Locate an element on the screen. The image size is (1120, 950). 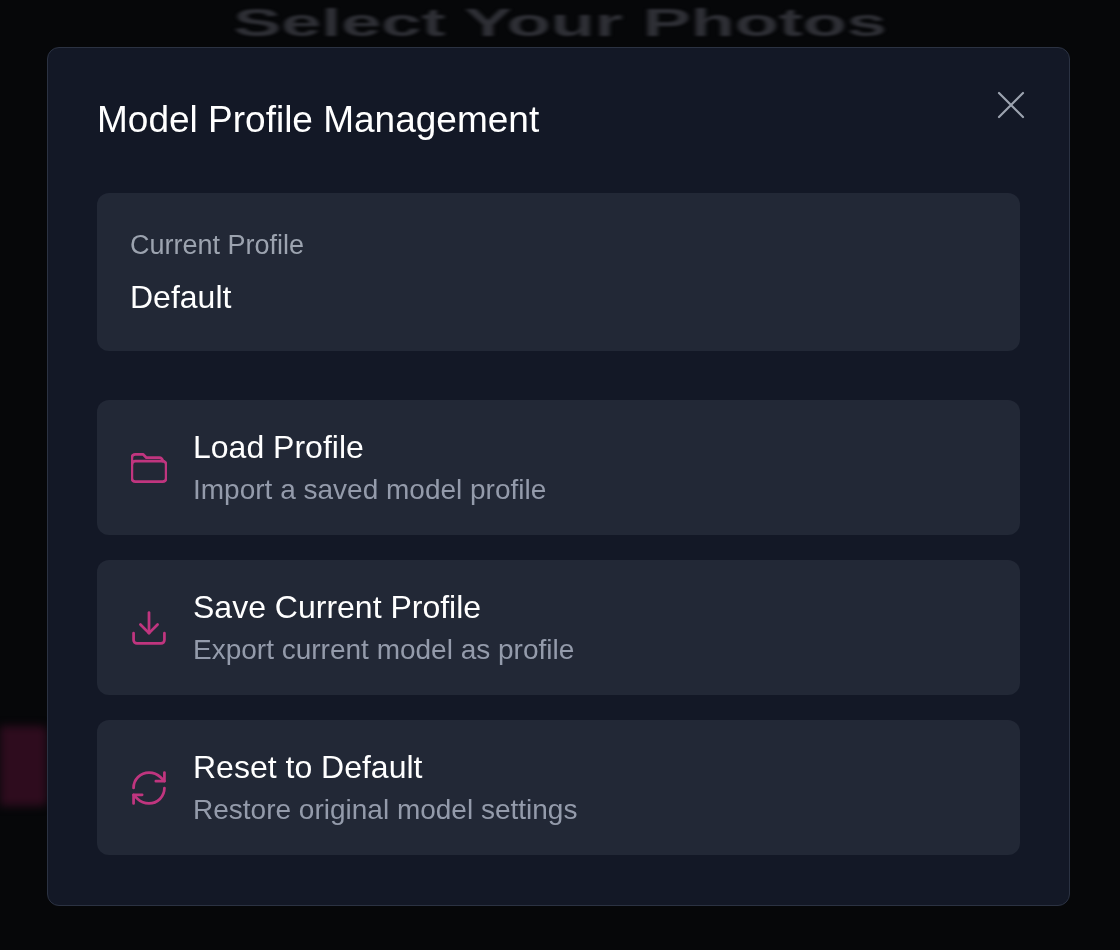
option-description: Export current model as profile is located at coordinates (384, 650).